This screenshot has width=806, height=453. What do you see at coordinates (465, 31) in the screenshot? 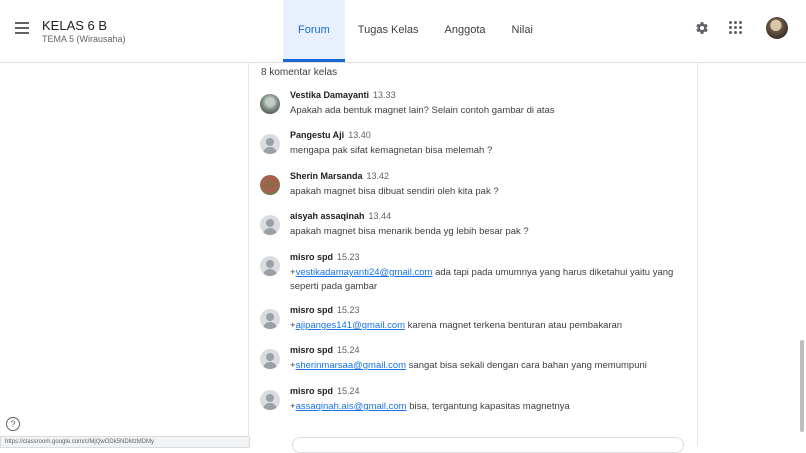
I see `tab-anggota: Anggota` at bounding box center [465, 31].